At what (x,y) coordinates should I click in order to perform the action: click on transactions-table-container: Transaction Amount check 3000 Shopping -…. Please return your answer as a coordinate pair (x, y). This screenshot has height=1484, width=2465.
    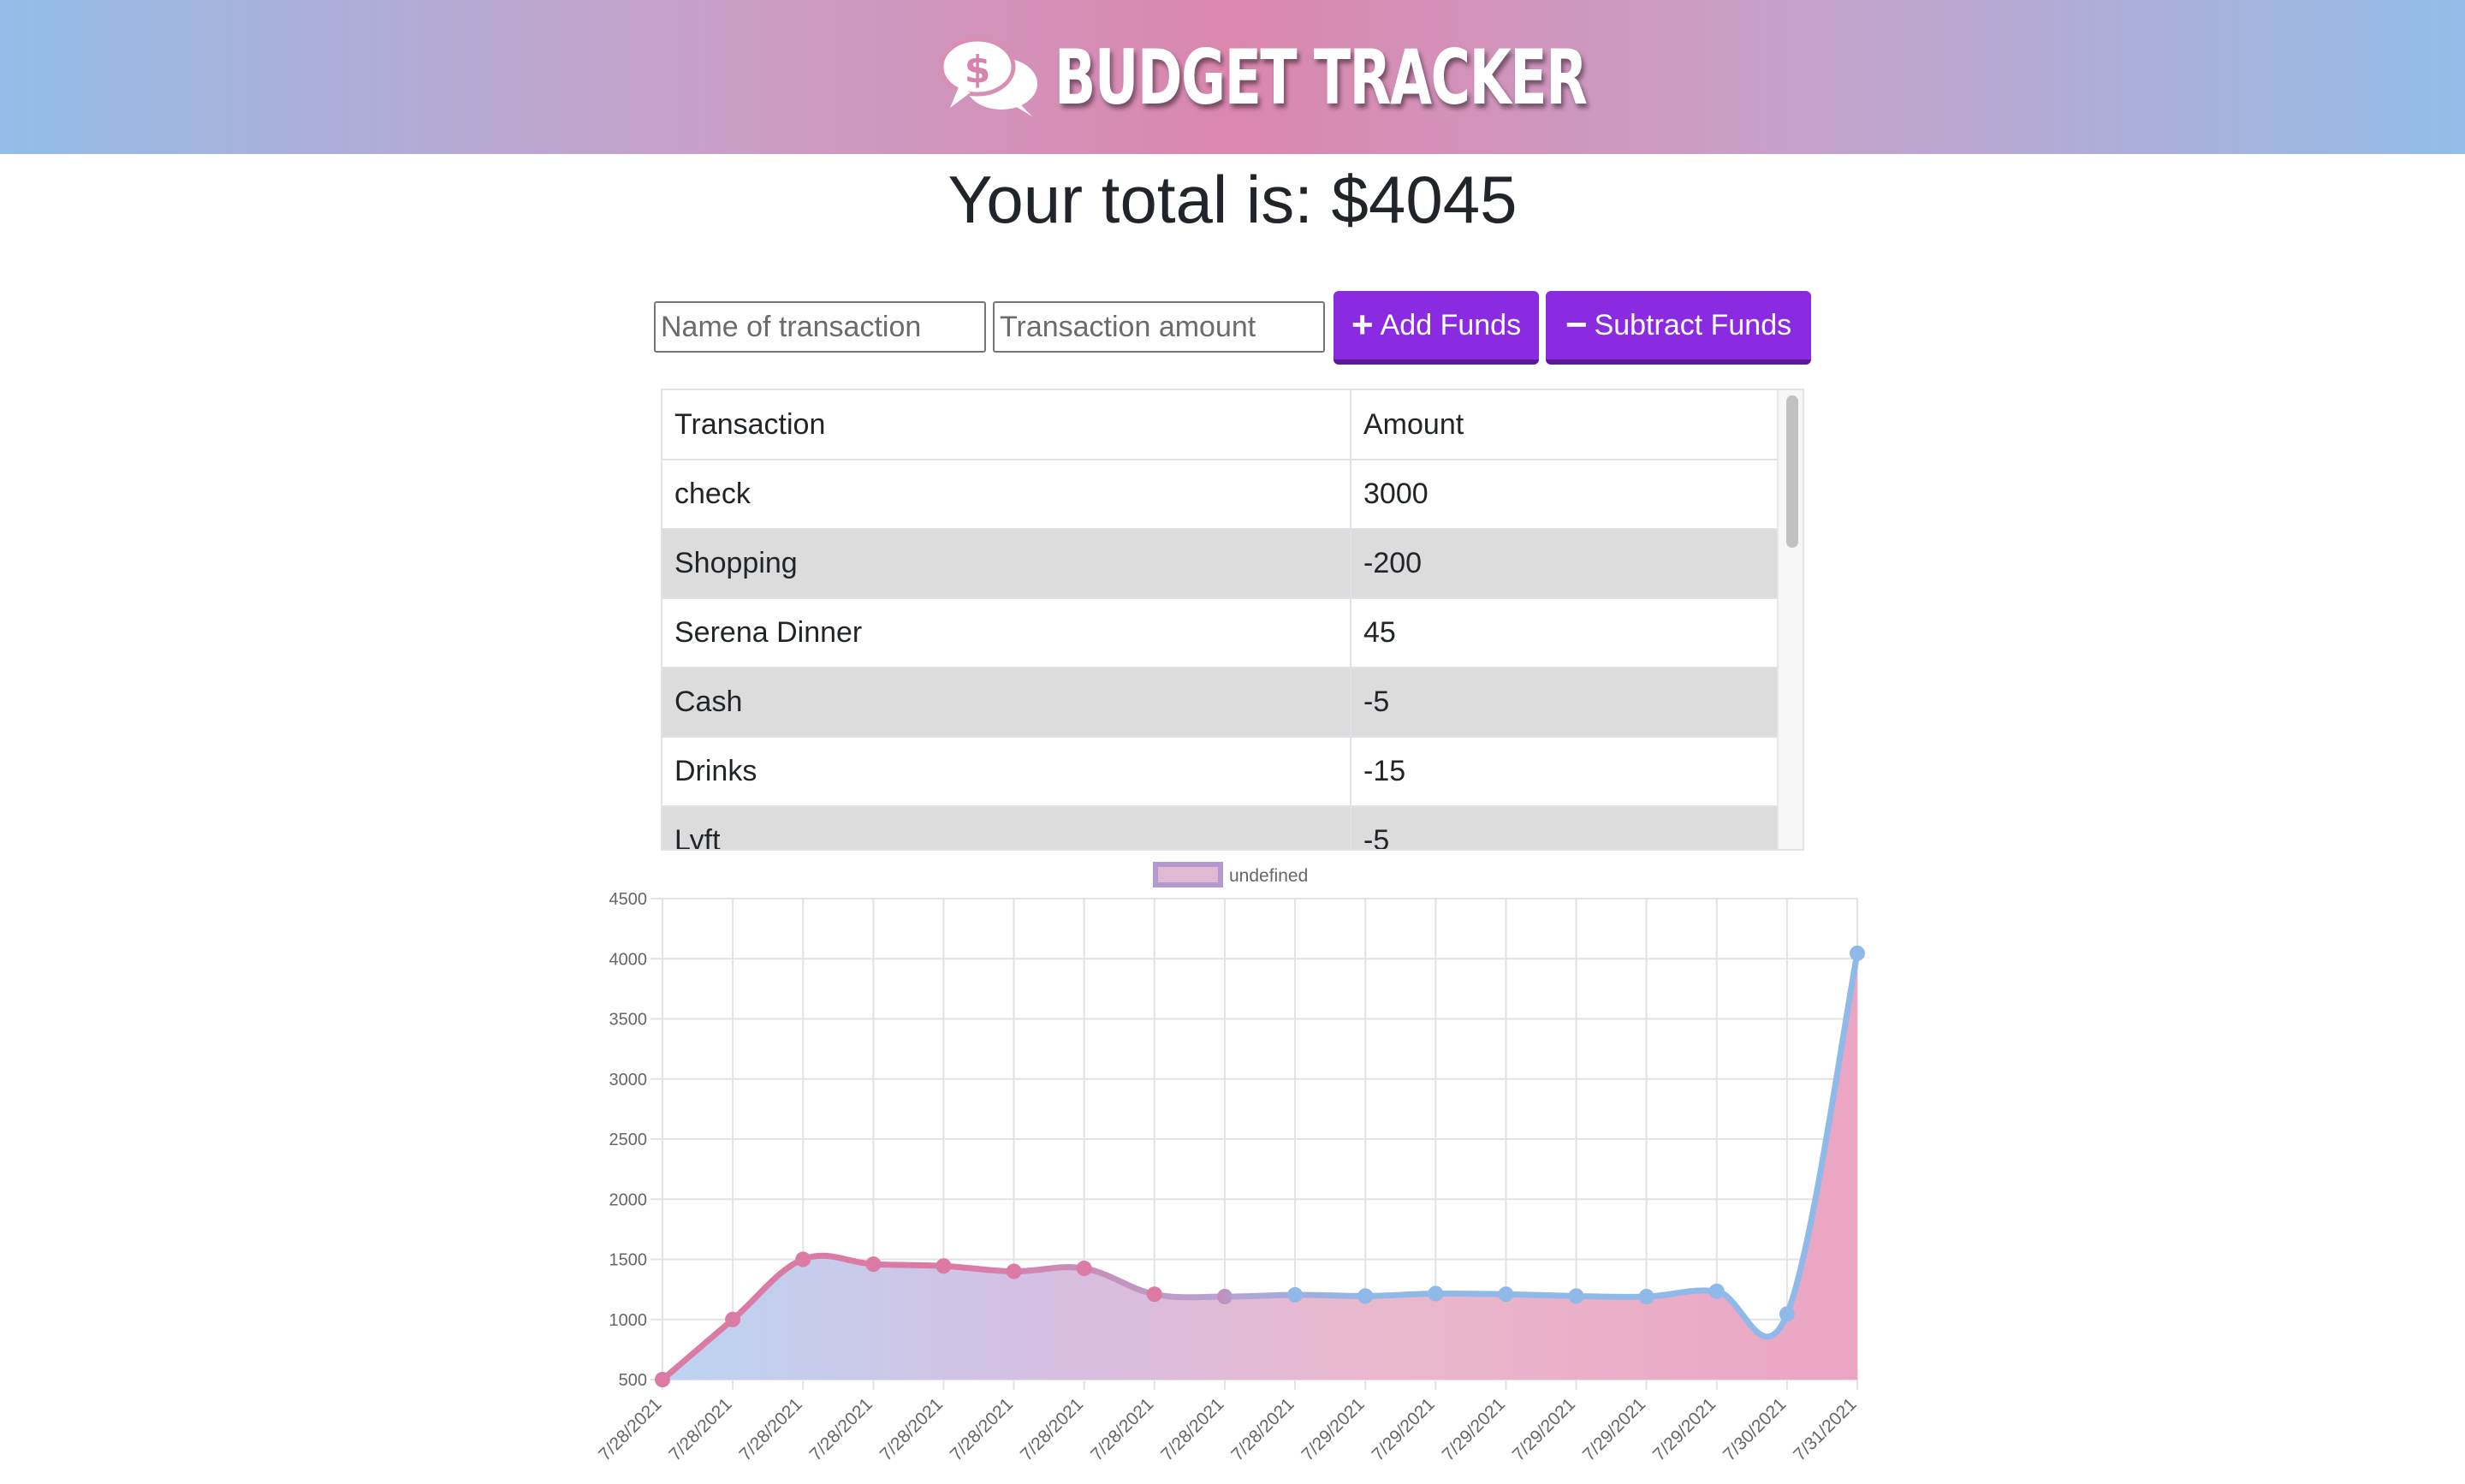
    Looking at the image, I should click on (1232, 620).